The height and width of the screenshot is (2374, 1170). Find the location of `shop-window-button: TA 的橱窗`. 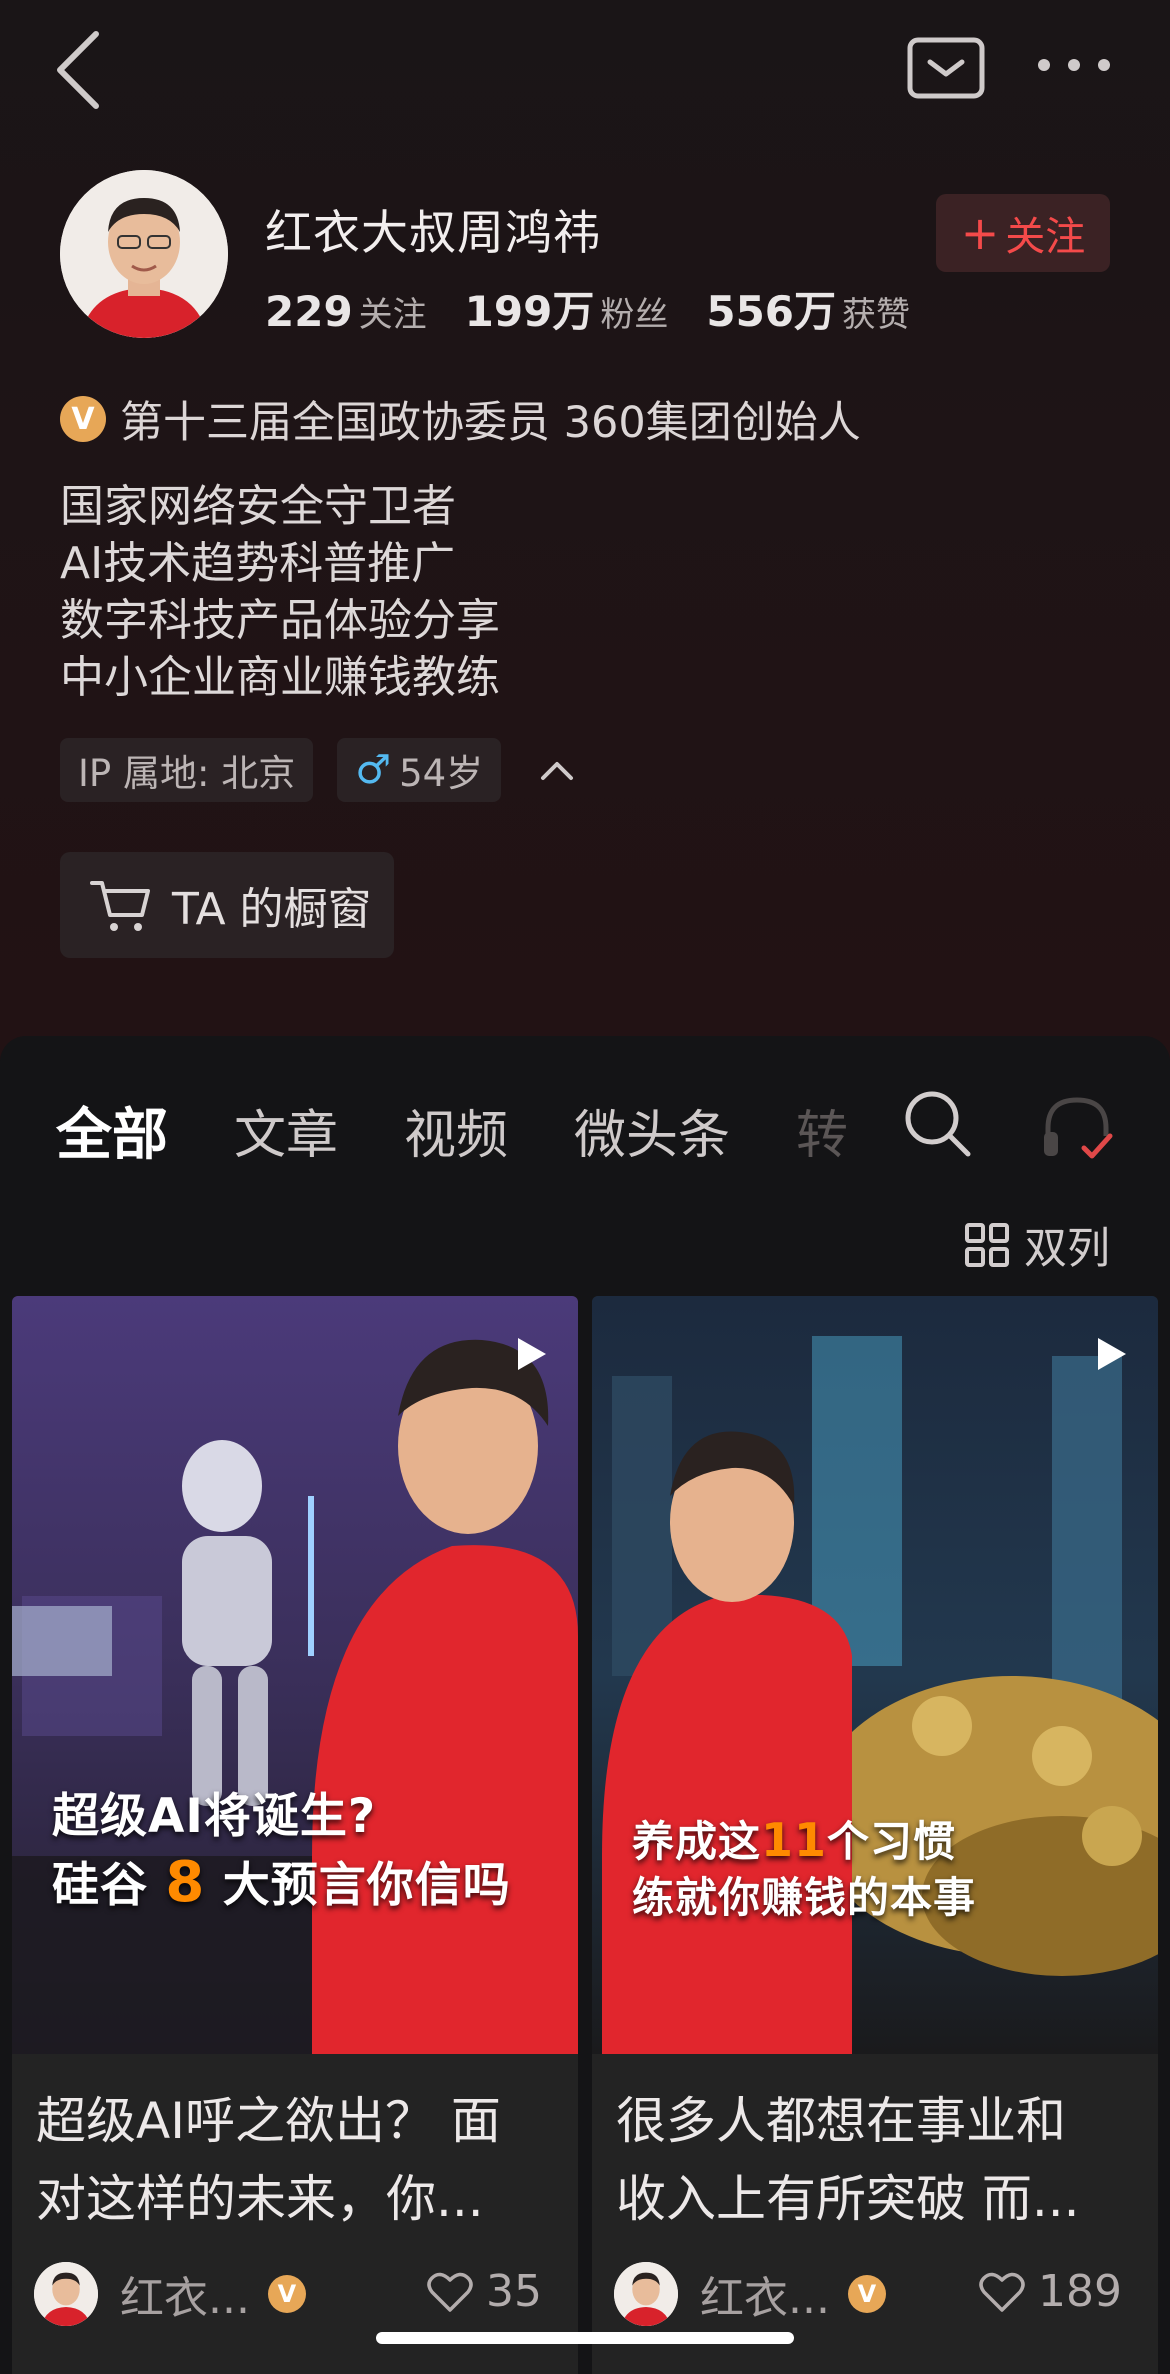

shop-window-button: TA 的橱窗 is located at coordinates (227, 905).